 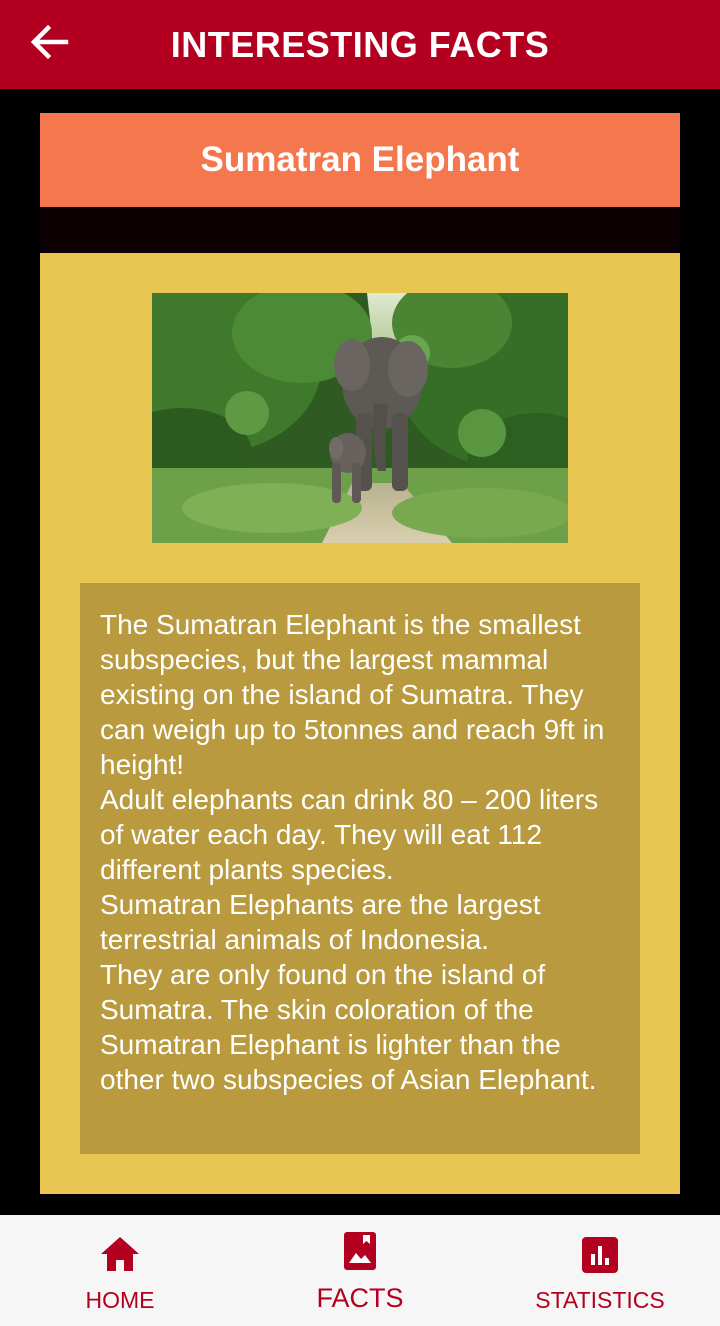 I want to click on app-bar: INTERESTING FACTS, so click(x=360, y=44).